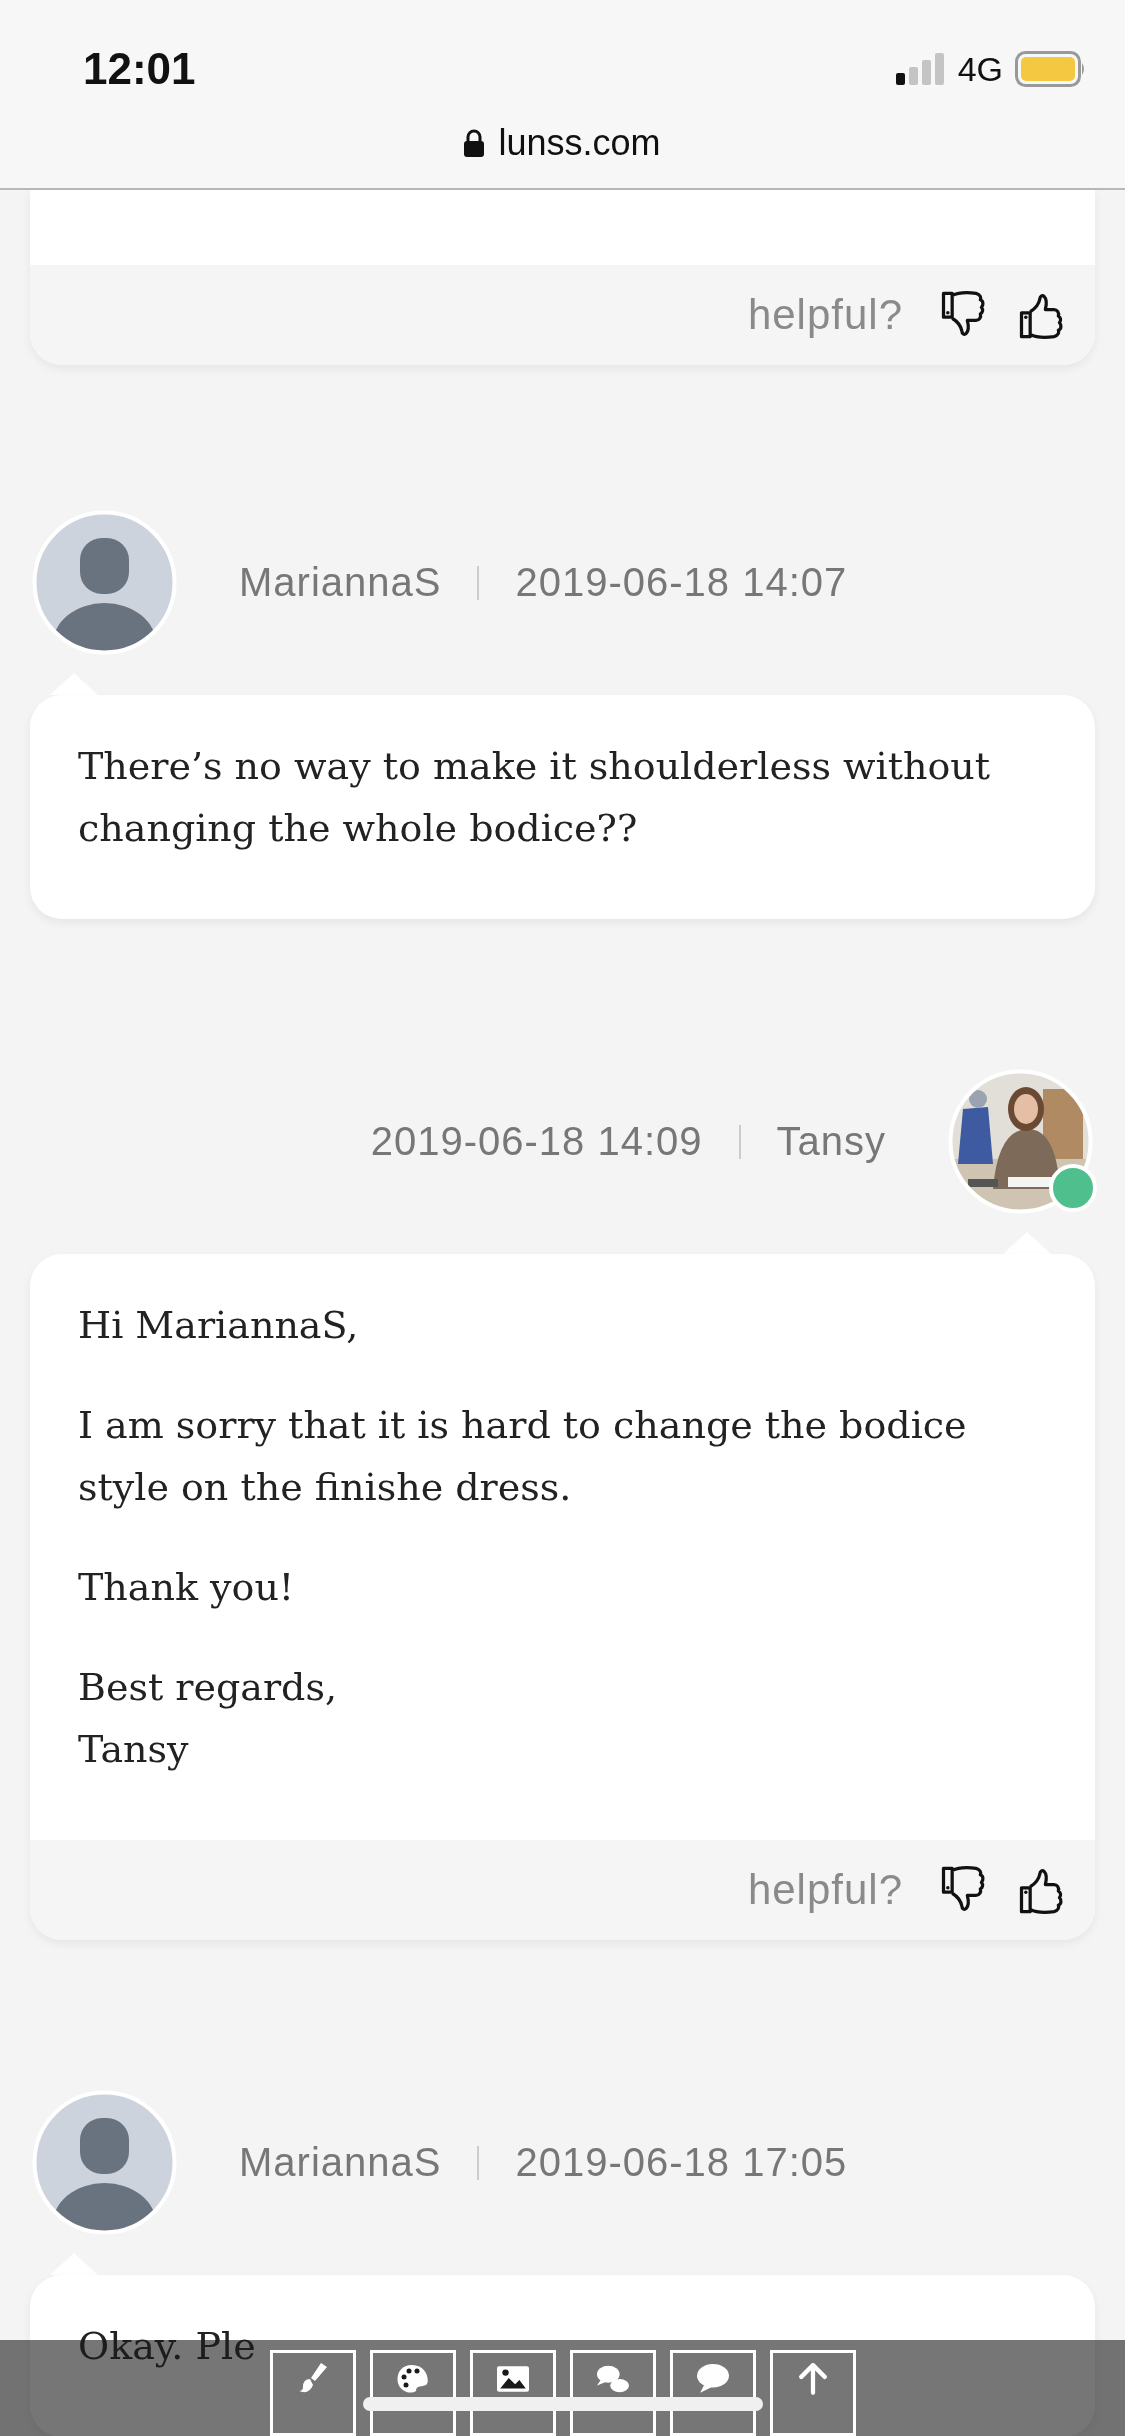 This screenshot has height=2436, width=1125. Describe the element at coordinates (139, 69) in the screenshot. I see `status-time: 12:01` at that location.